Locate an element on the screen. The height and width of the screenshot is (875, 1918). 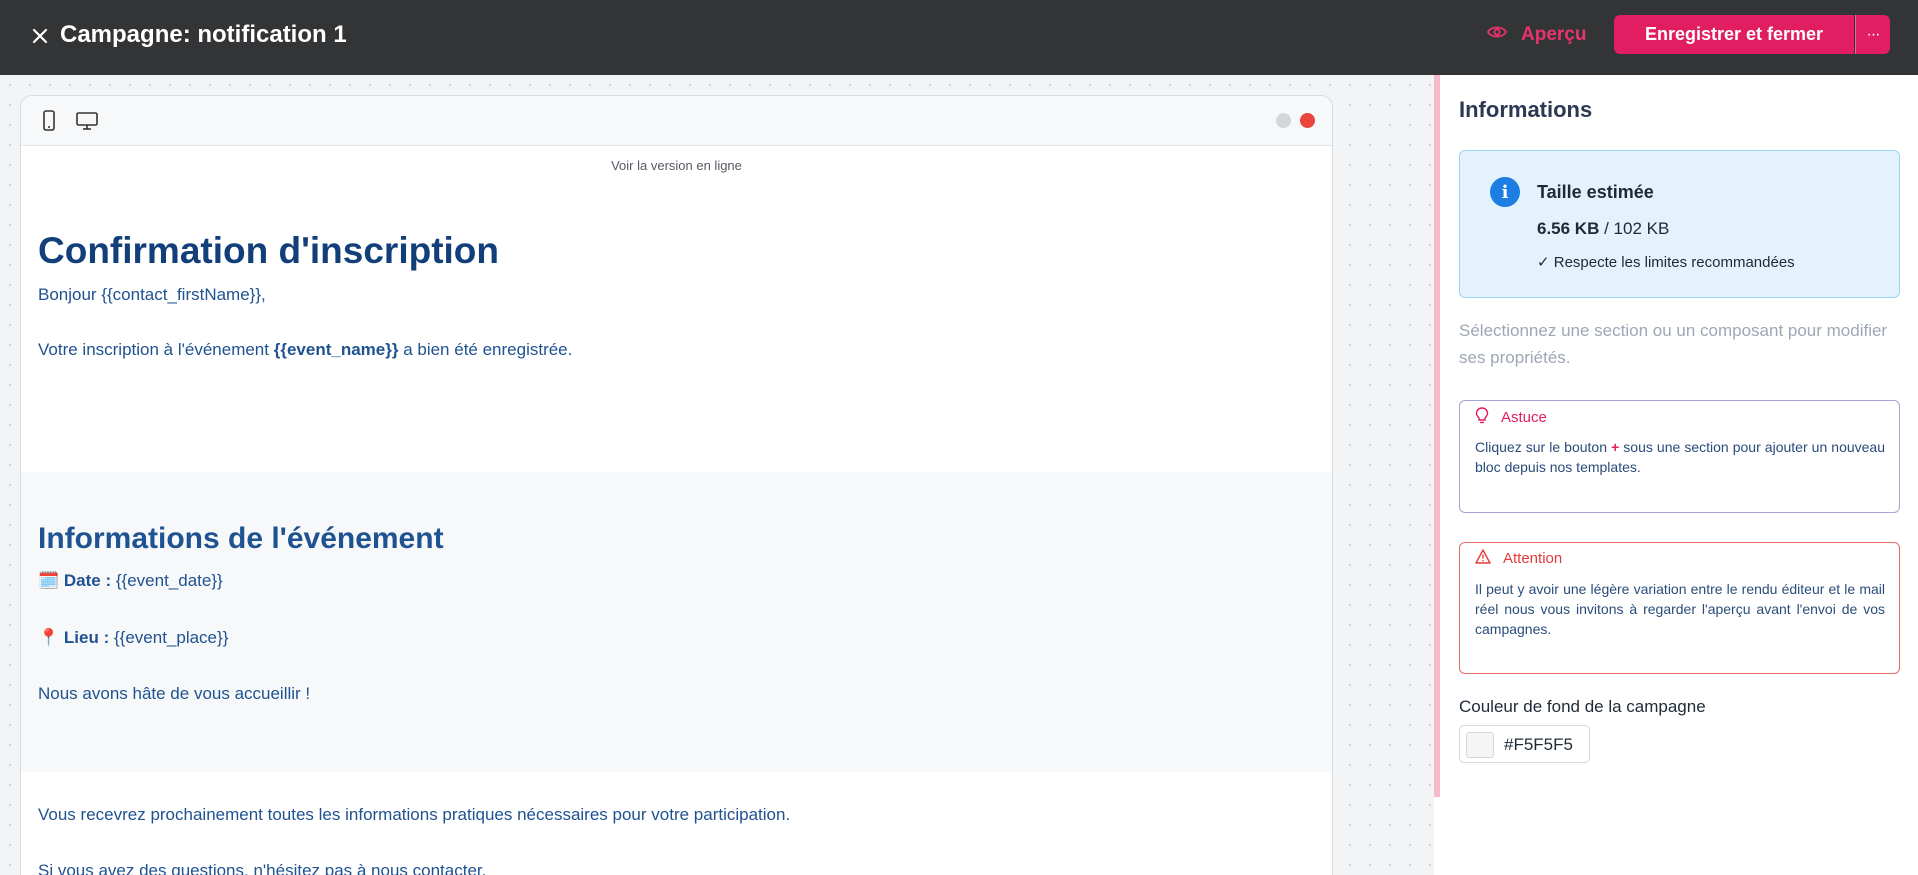
background-color-label: Couleur de fond de la campagne is located at coordinates (1582, 706).